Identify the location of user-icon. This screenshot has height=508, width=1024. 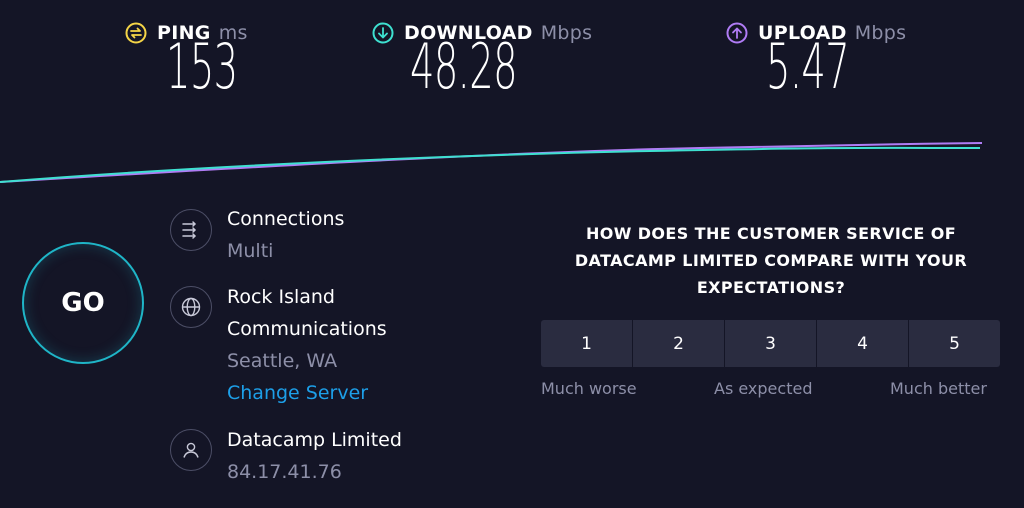
(191, 450).